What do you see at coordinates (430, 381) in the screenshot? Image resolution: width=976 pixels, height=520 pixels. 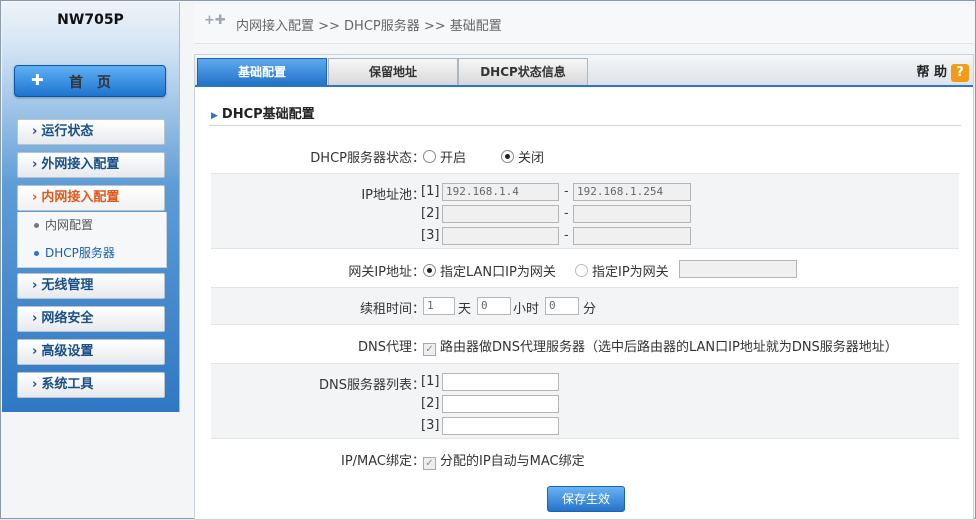 I see `dns-index: [1]` at bounding box center [430, 381].